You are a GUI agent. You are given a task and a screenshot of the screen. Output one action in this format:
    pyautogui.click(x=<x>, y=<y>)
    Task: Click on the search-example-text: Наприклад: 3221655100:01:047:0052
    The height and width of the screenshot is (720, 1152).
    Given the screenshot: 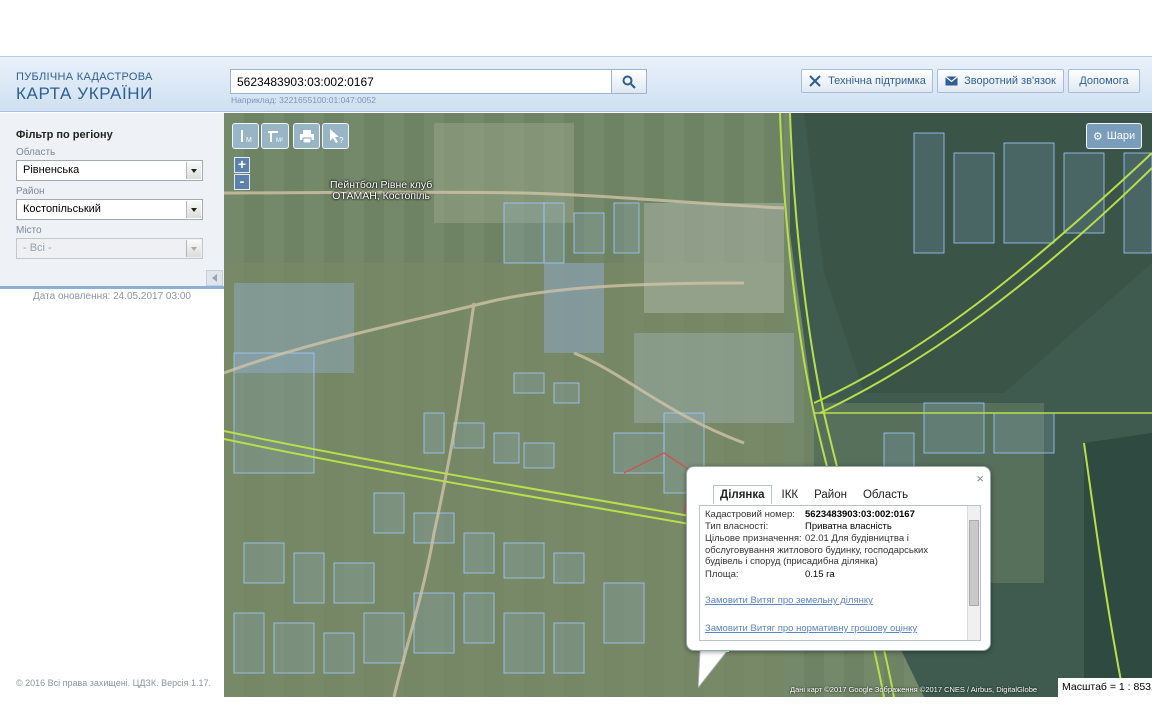 What is the action you would take?
    pyautogui.click(x=304, y=100)
    